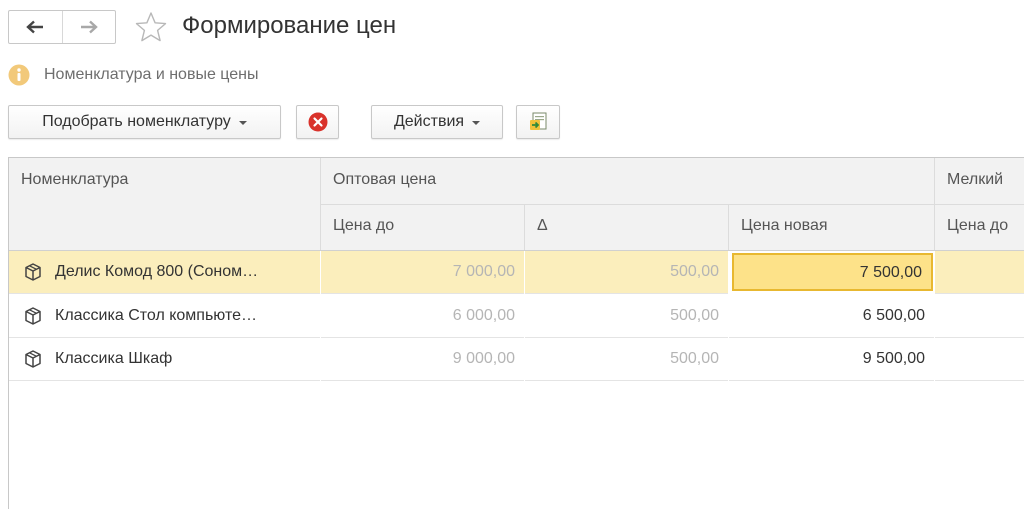  Describe the element at coordinates (114, 358) in the screenshot. I see `row-name-text: Классика Шкаф` at that location.